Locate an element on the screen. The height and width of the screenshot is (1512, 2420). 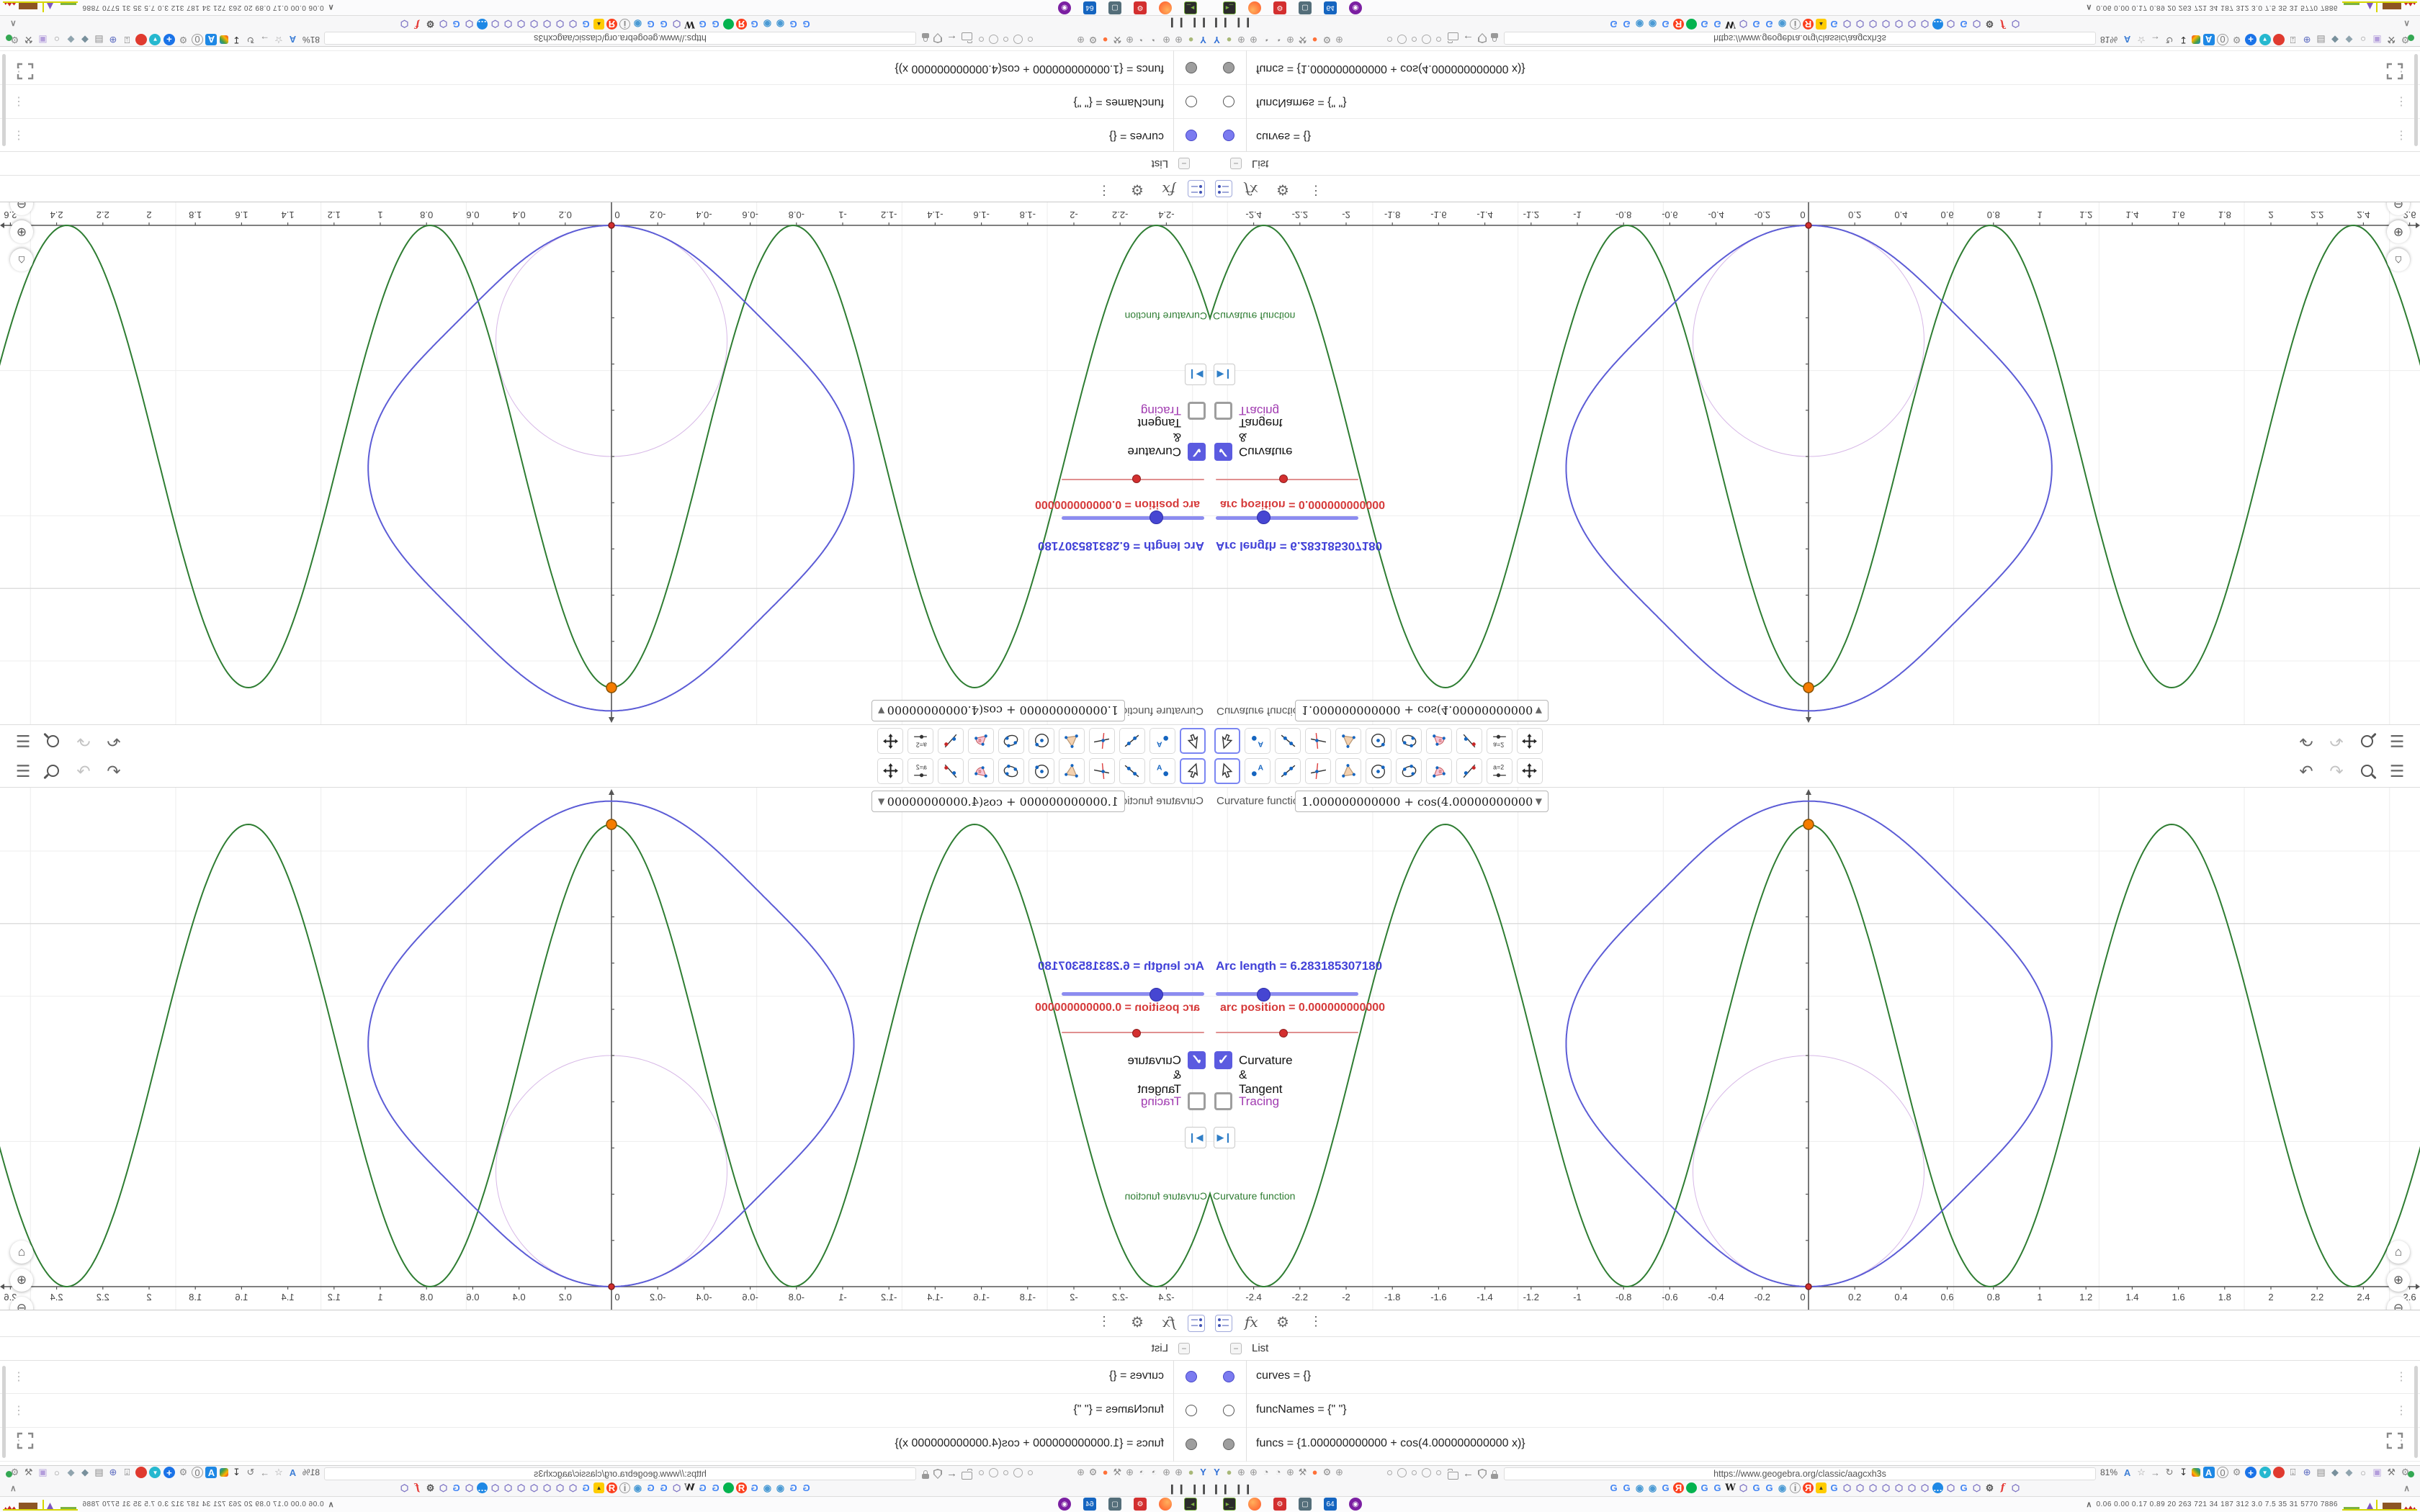
tool-perpendicular-line-button is located at coordinates (1318, 741).